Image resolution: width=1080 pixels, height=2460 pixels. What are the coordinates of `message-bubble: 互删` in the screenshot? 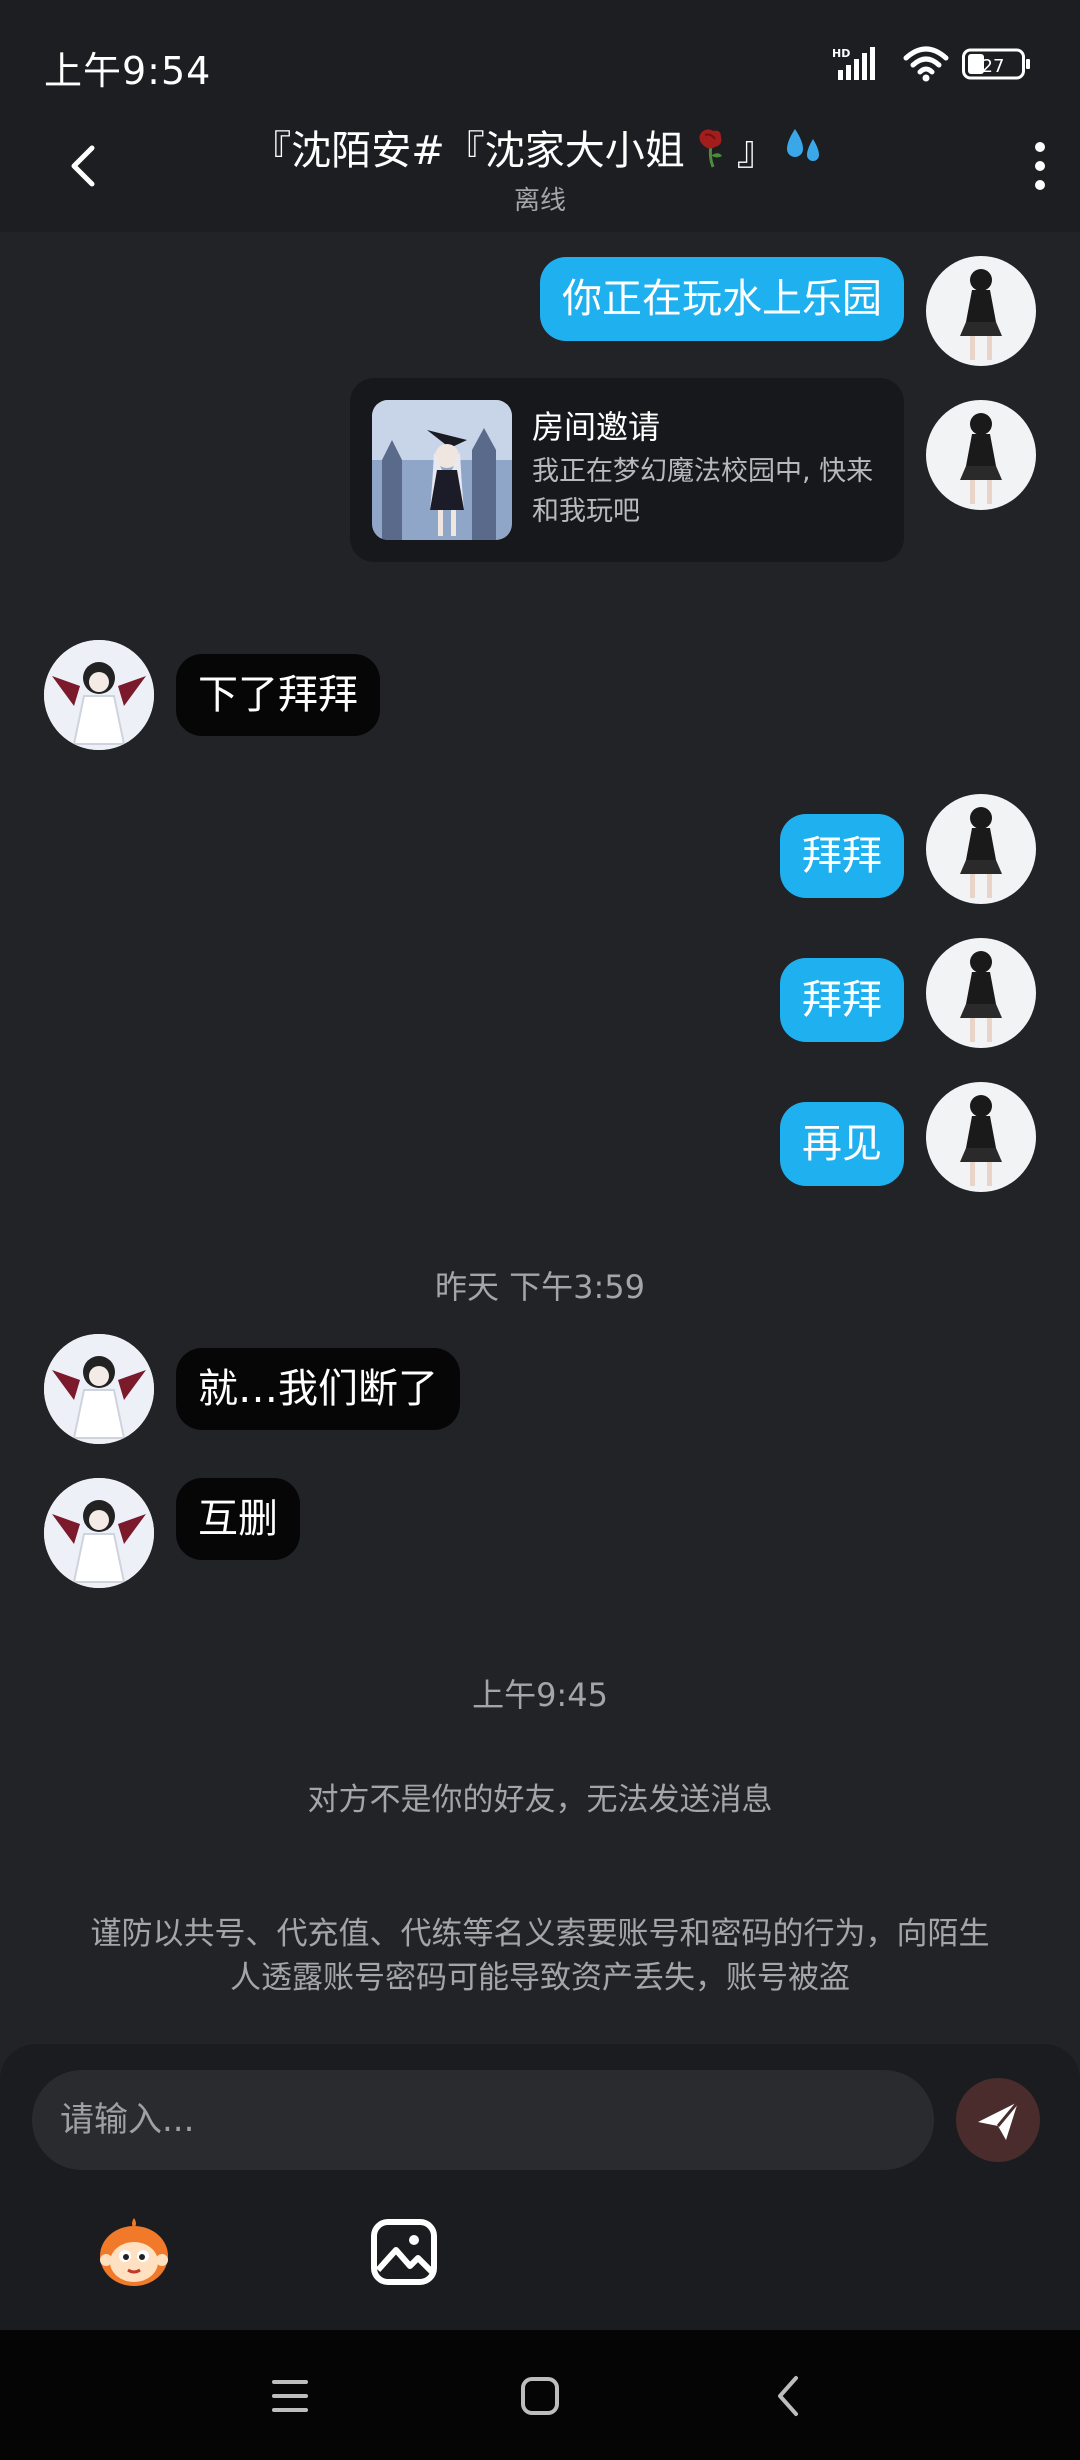 It's located at (238, 1519).